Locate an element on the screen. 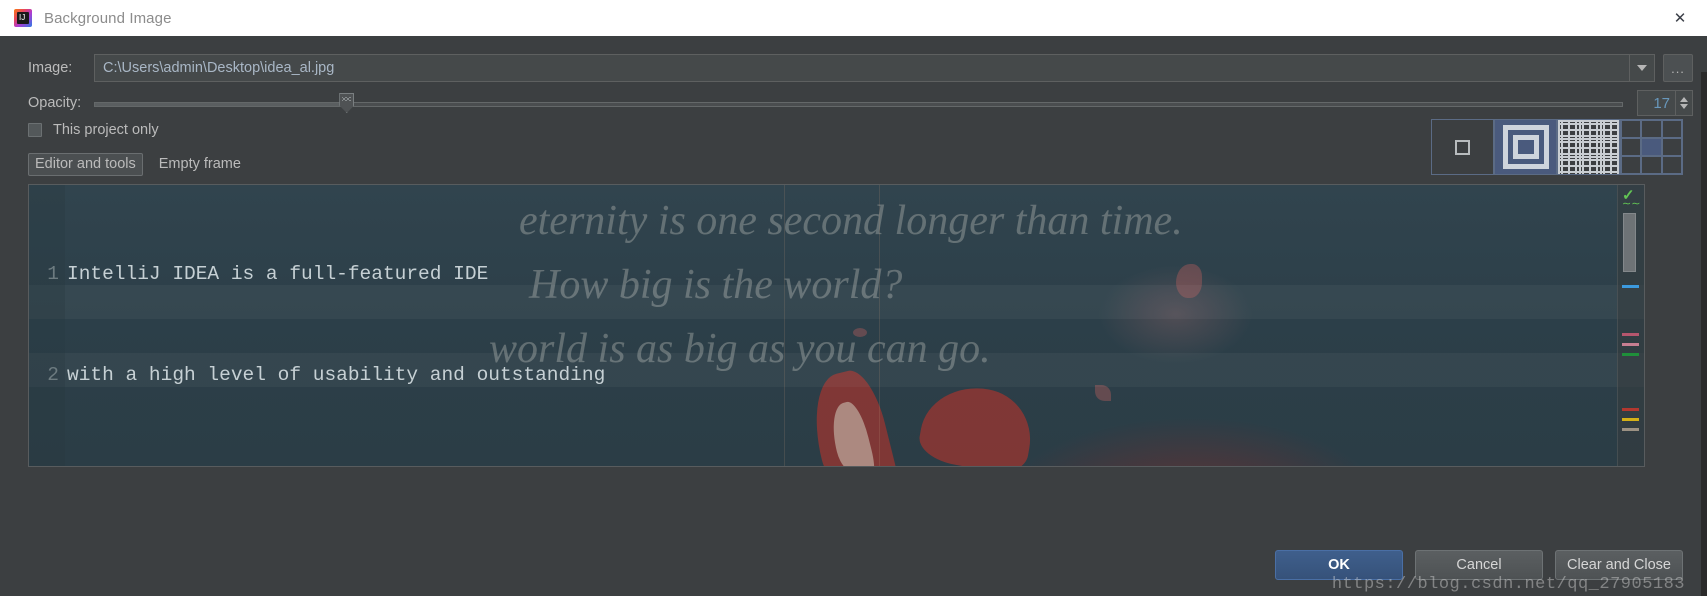  opacity-slider is located at coordinates (858, 103).